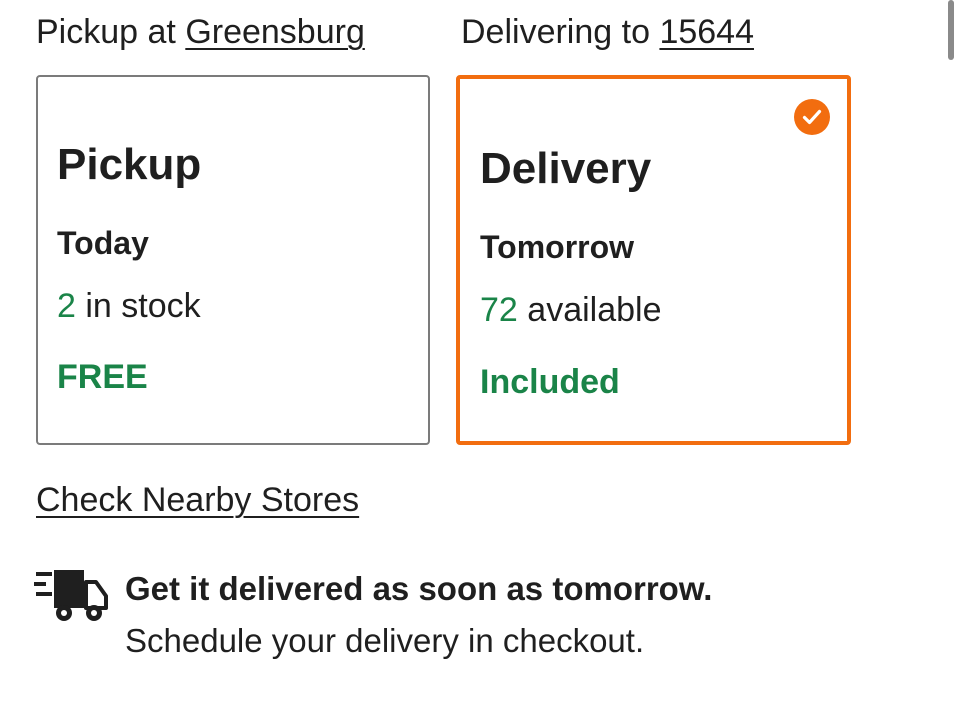 This screenshot has height=720, width=960. What do you see at coordinates (102, 377) in the screenshot?
I see `pickup-card-price: FREE` at bounding box center [102, 377].